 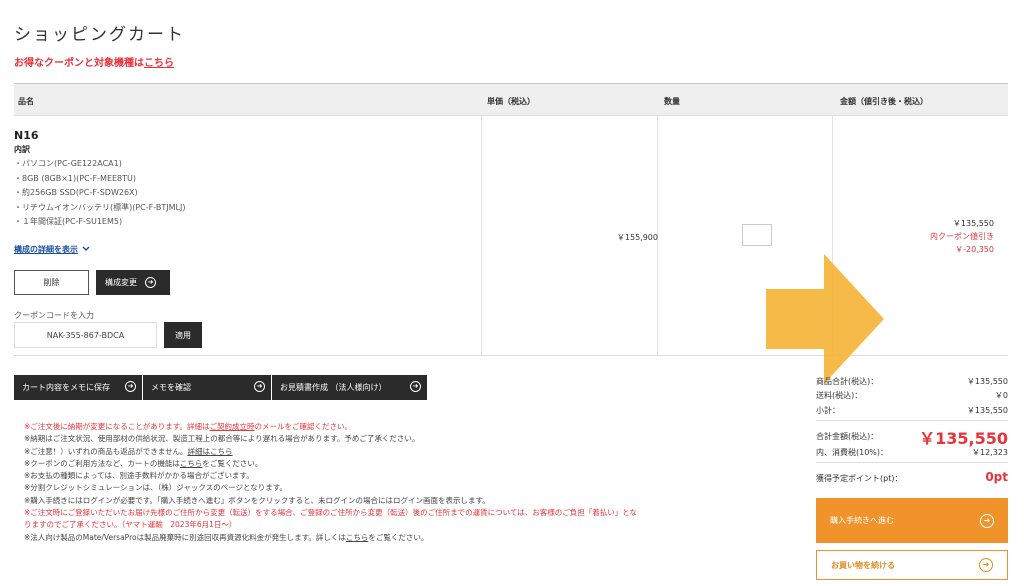 I want to click on notice-item: ※ご注意！）いずれの商品も返品ができません。詳細はこちら, so click(x=374, y=452).